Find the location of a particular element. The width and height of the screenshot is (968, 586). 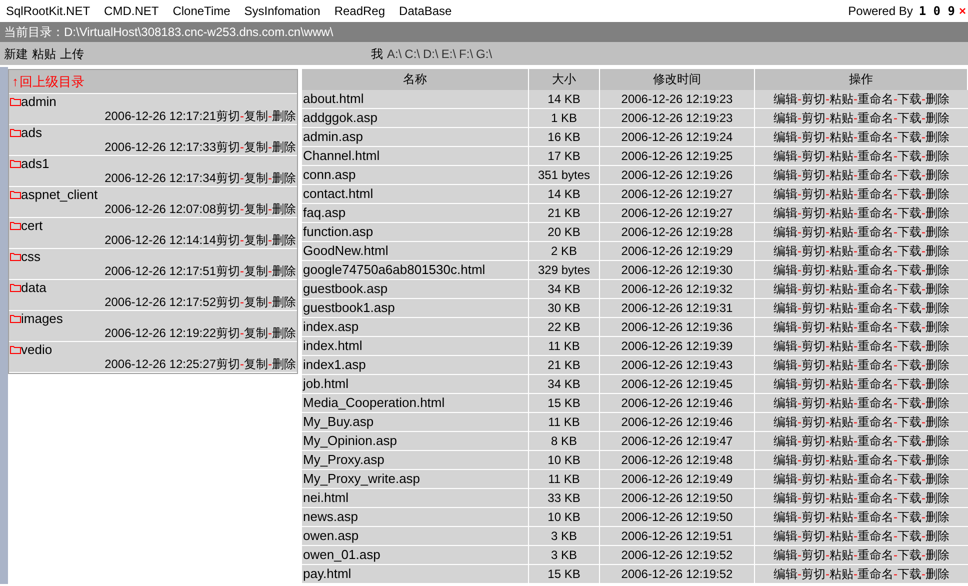

nav-link: CMD.NET is located at coordinates (131, 11).